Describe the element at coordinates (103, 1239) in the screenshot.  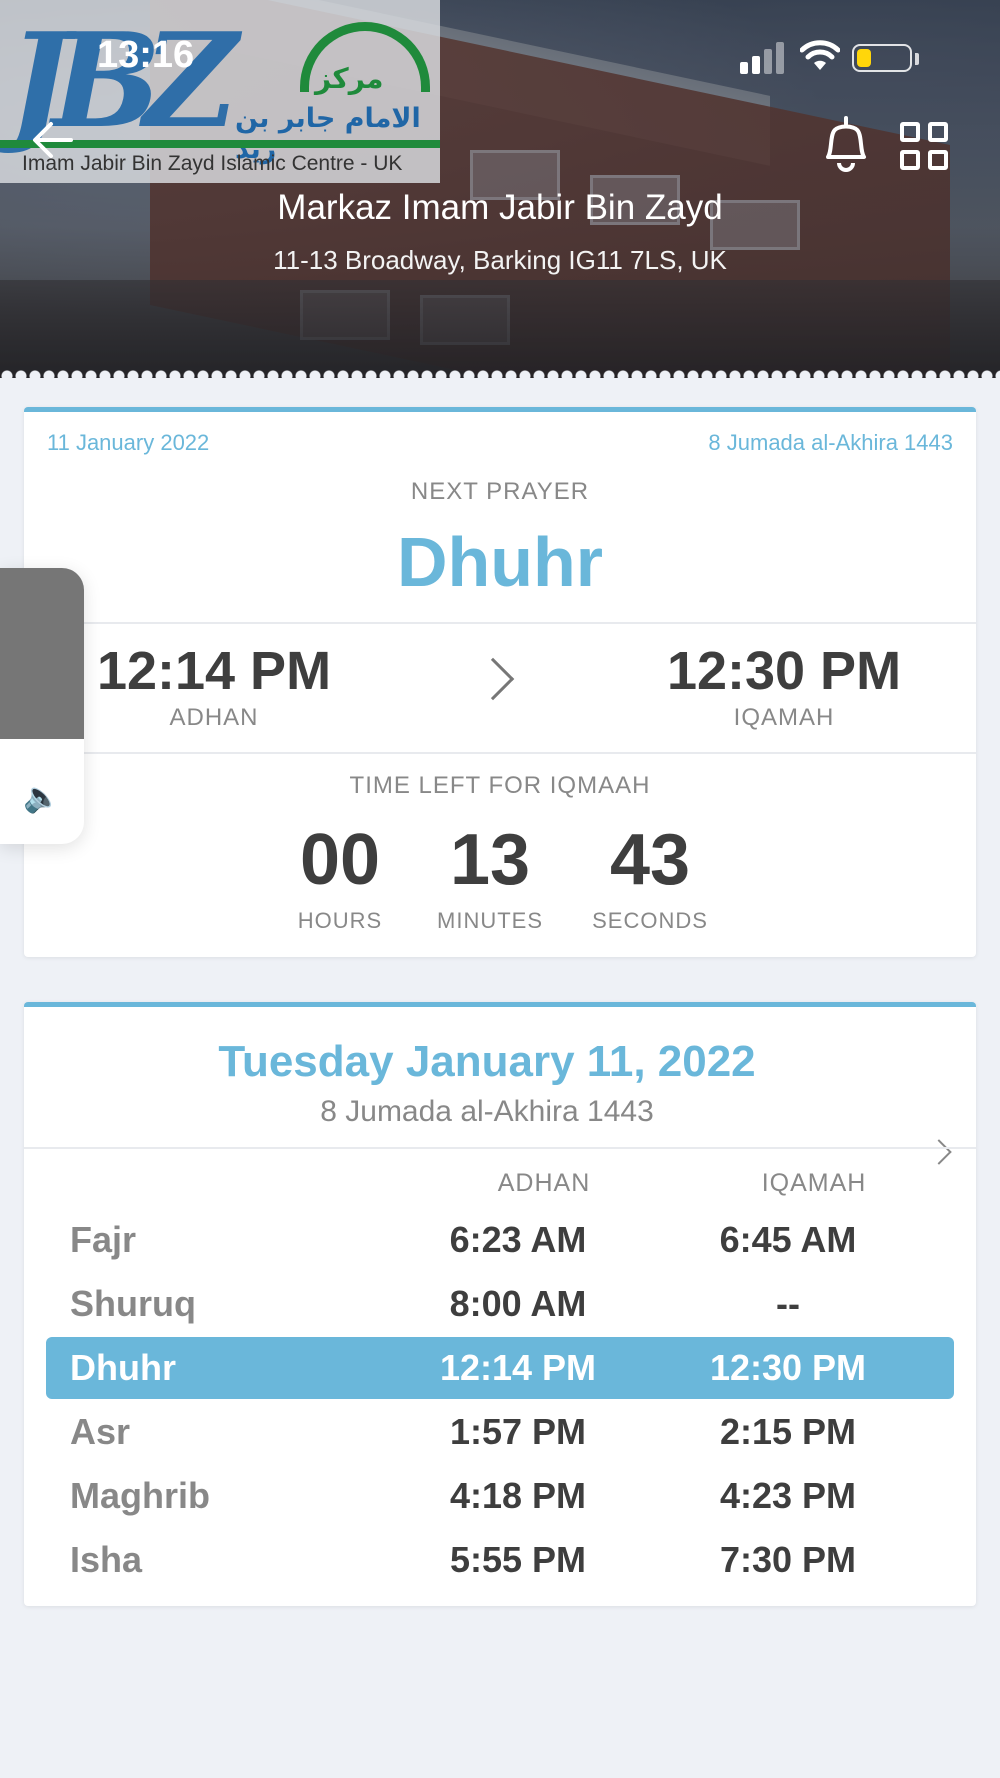
I see `prayer-name: Fajr` at that location.